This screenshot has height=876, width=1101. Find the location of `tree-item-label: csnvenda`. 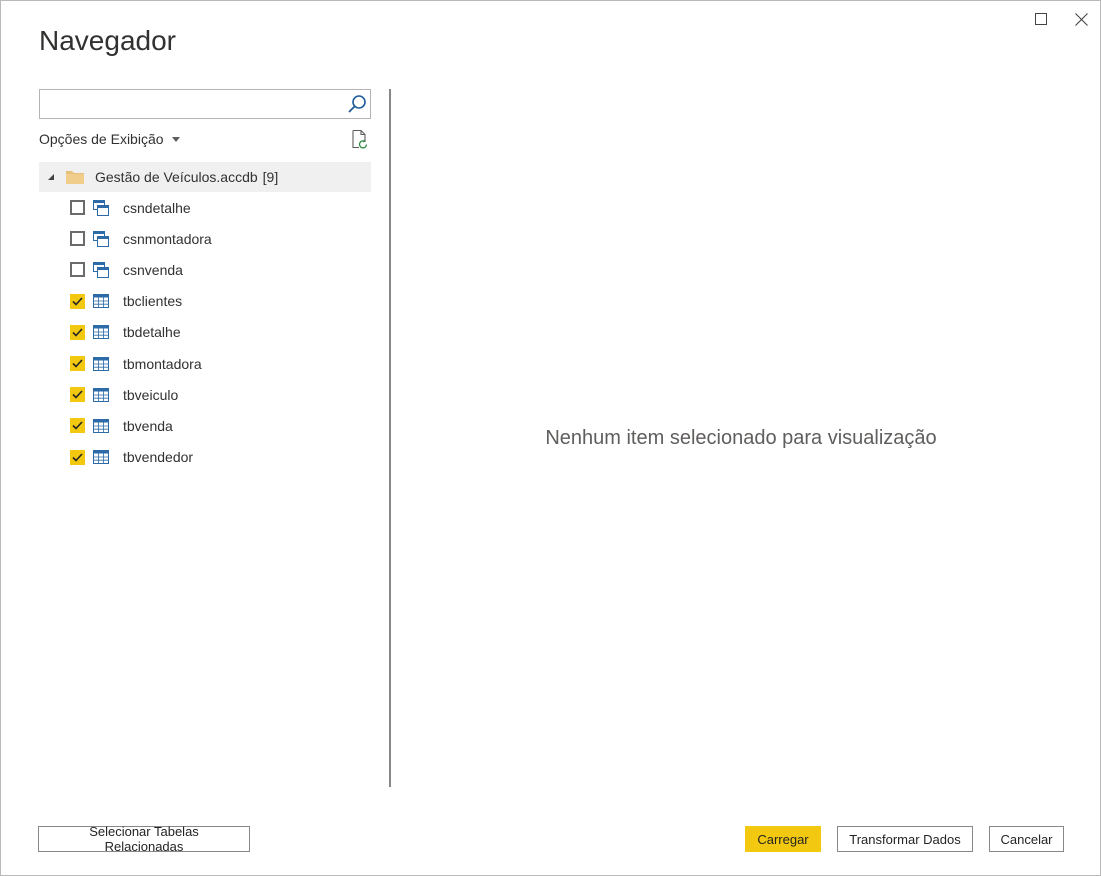

tree-item-label: csnvenda is located at coordinates (153, 269).